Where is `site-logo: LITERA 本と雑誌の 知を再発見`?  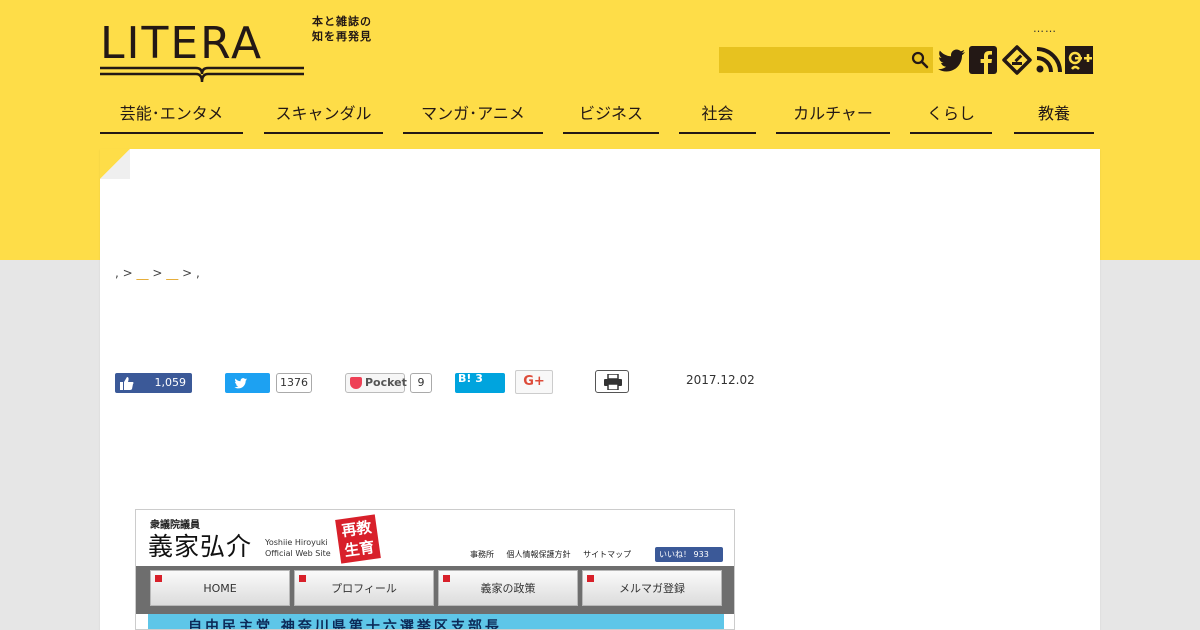 site-logo: LITERA 本と雑誌の 知を再発見 is located at coordinates (245, 50).